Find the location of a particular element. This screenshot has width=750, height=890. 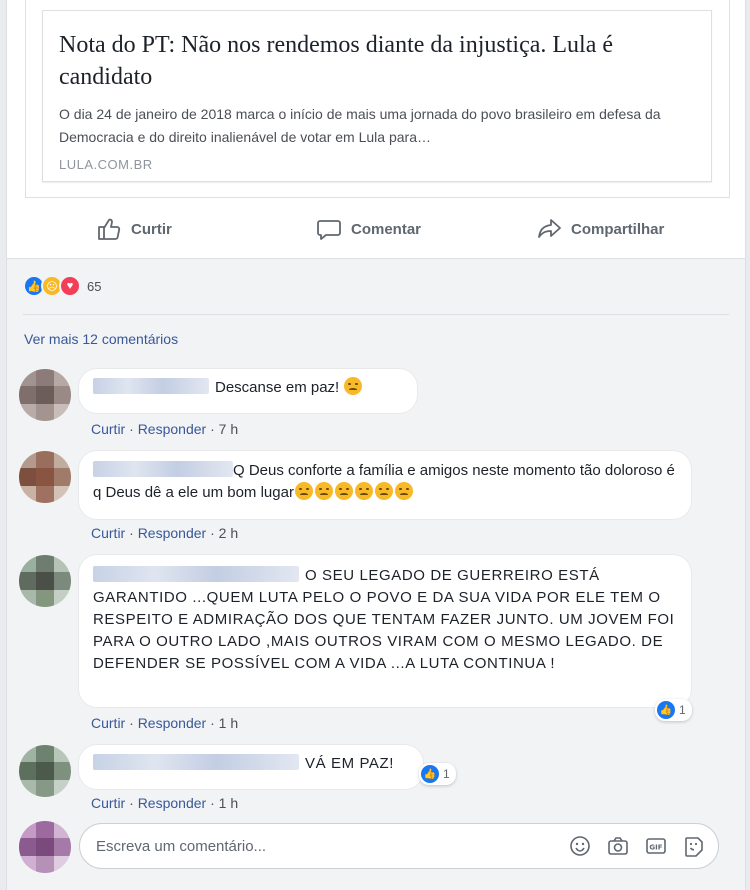

comment-meta: Curtir · Responder · 2 h is located at coordinates (165, 533).